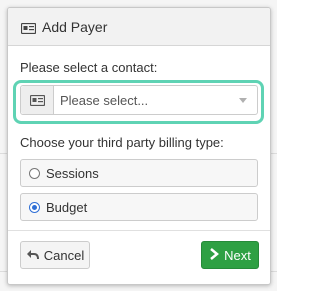 The image size is (320, 291). What do you see at coordinates (139, 207) in the screenshot?
I see `billing-option-budget: Budget` at bounding box center [139, 207].